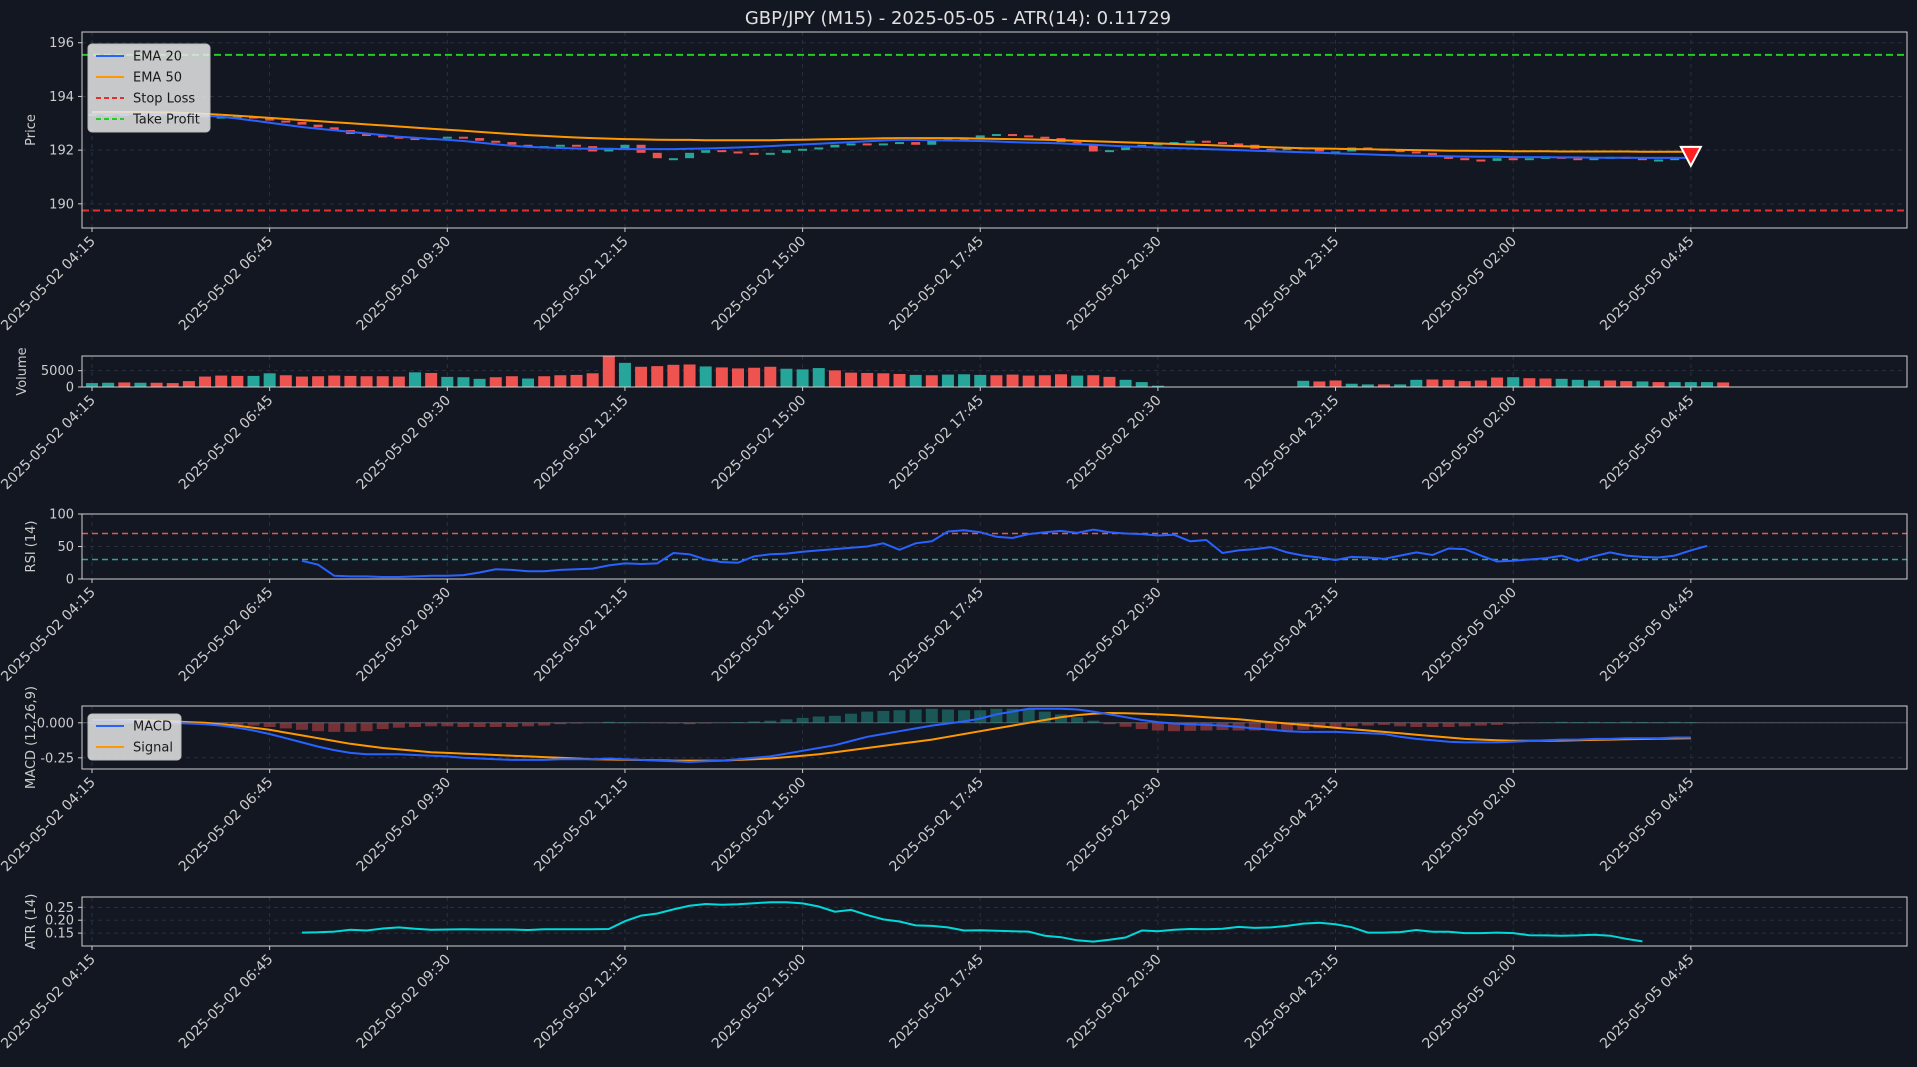  I want to click on y-tick-label: 194, so click(61, 97).